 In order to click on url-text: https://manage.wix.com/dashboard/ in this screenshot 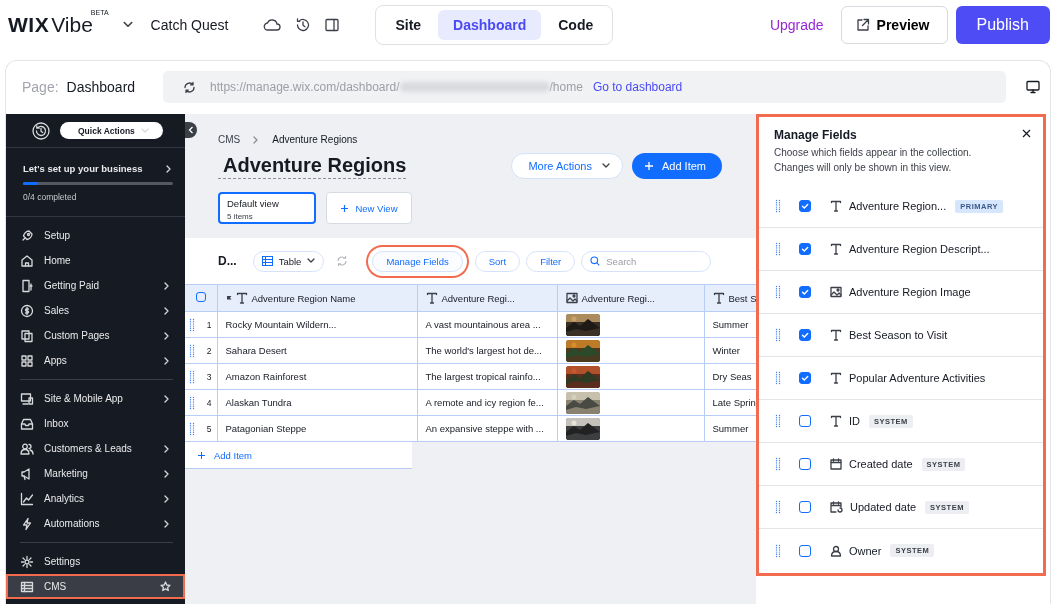, I will do `click(305, 87)`.